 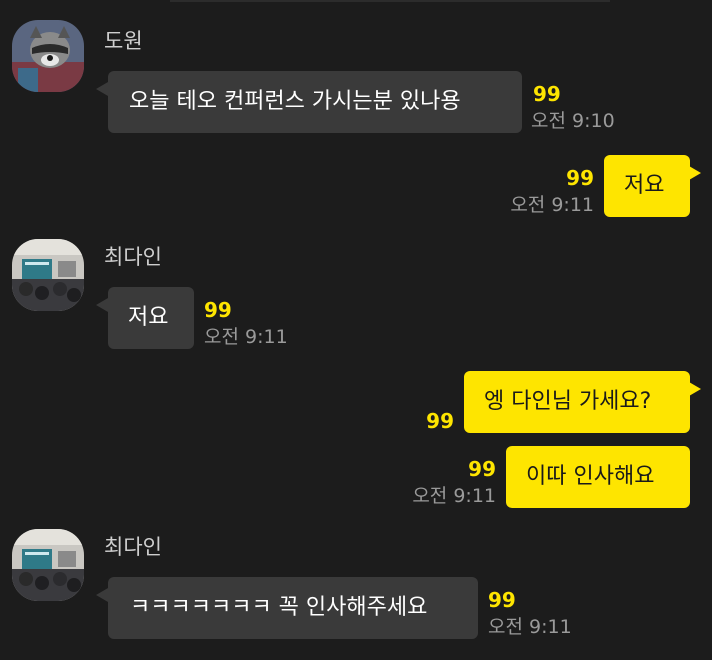 What do you see at coordinates (577, 402) in the screenshot?
I see `message-bubble: 엥 다인님 가세요?` at bounding box center [577, 402].